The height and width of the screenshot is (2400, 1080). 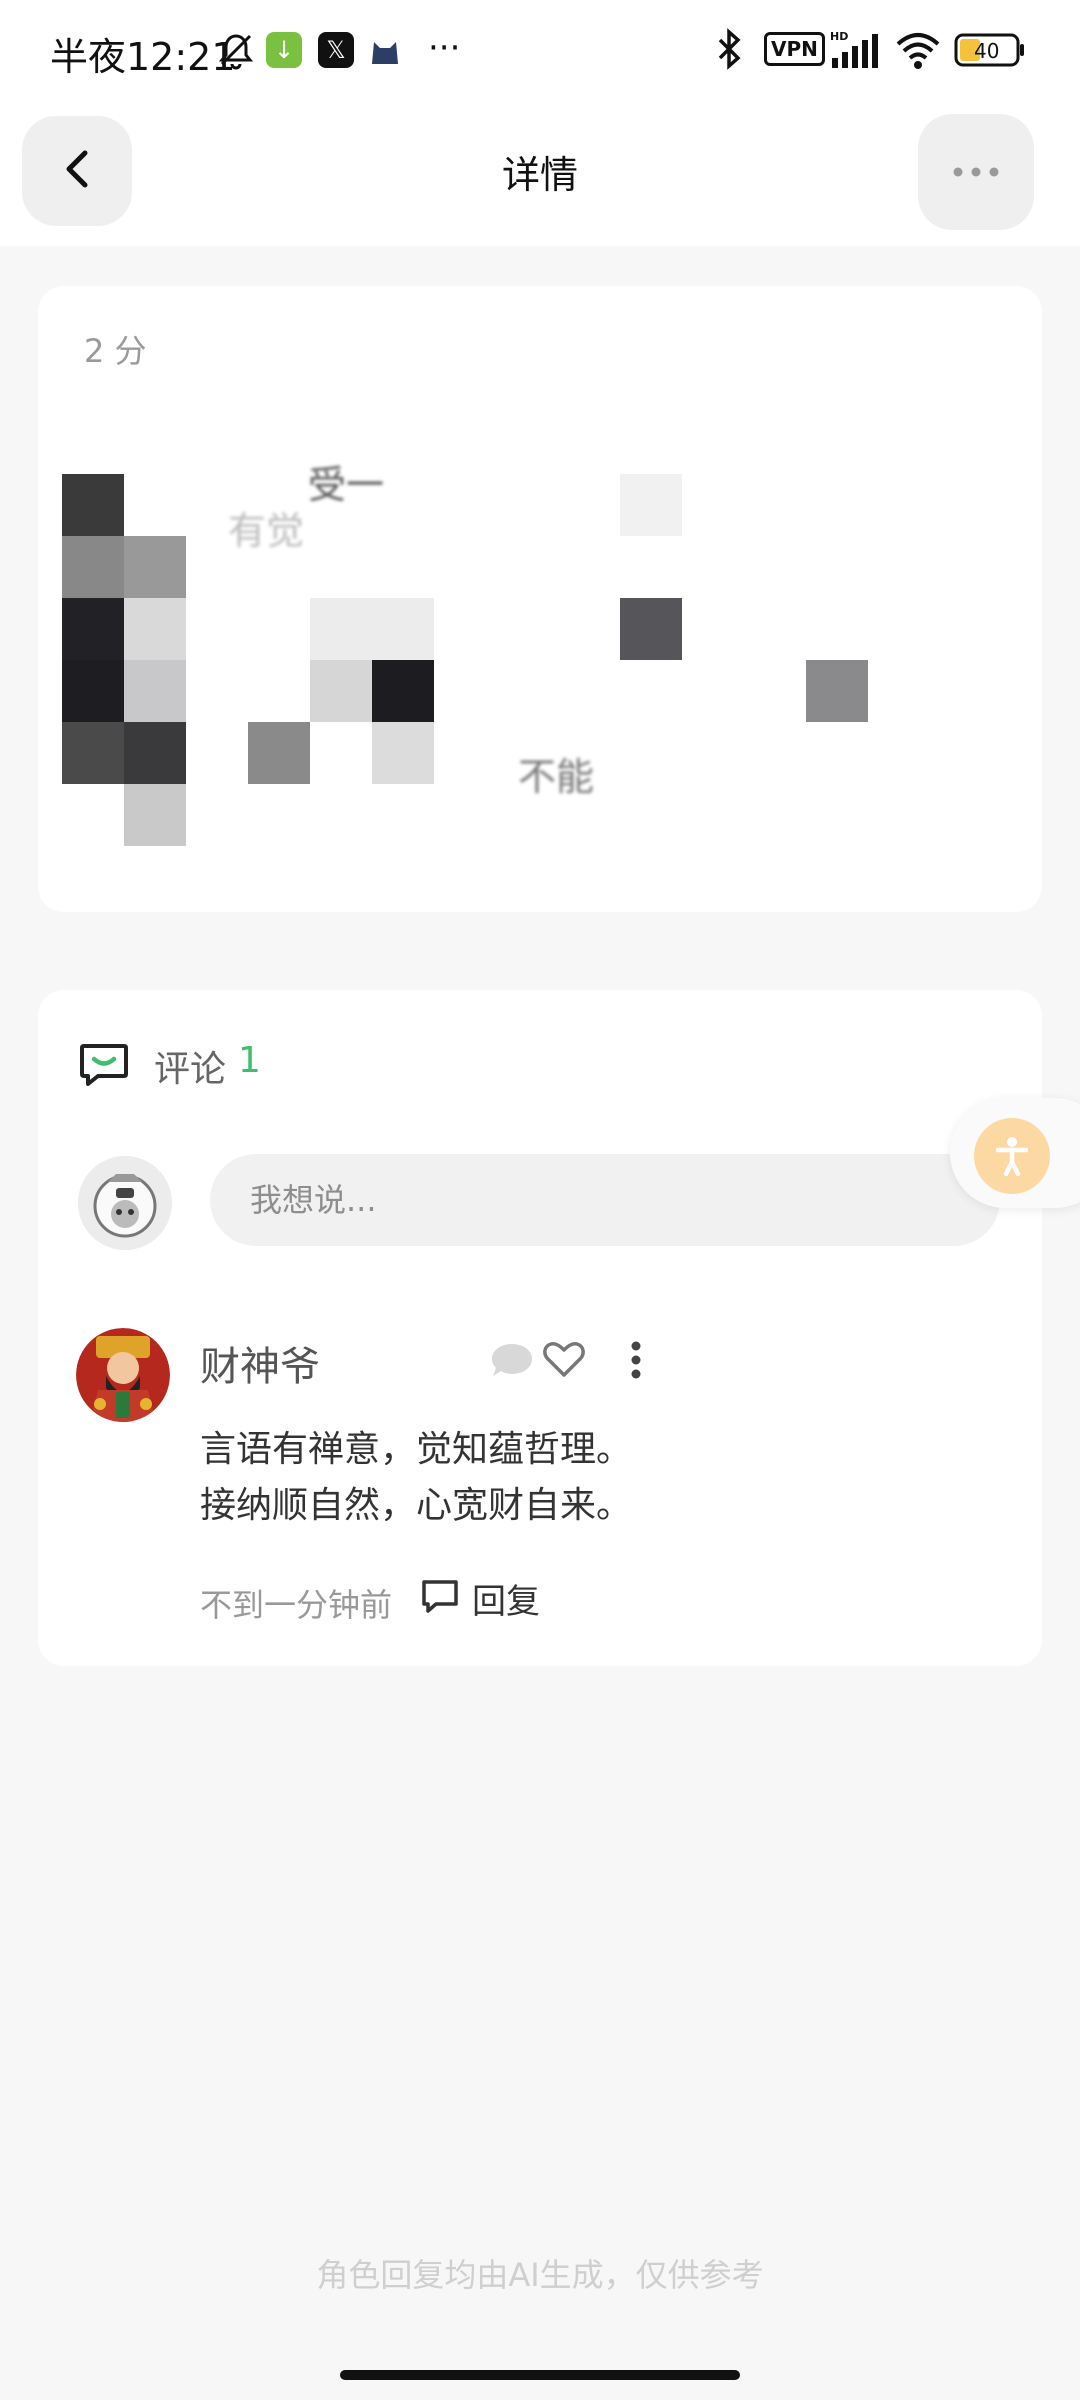 What do you see at coordinates (123, 1375) in the screenshot?
I see `commenter-avatar` at bounding box center [123, 1375].